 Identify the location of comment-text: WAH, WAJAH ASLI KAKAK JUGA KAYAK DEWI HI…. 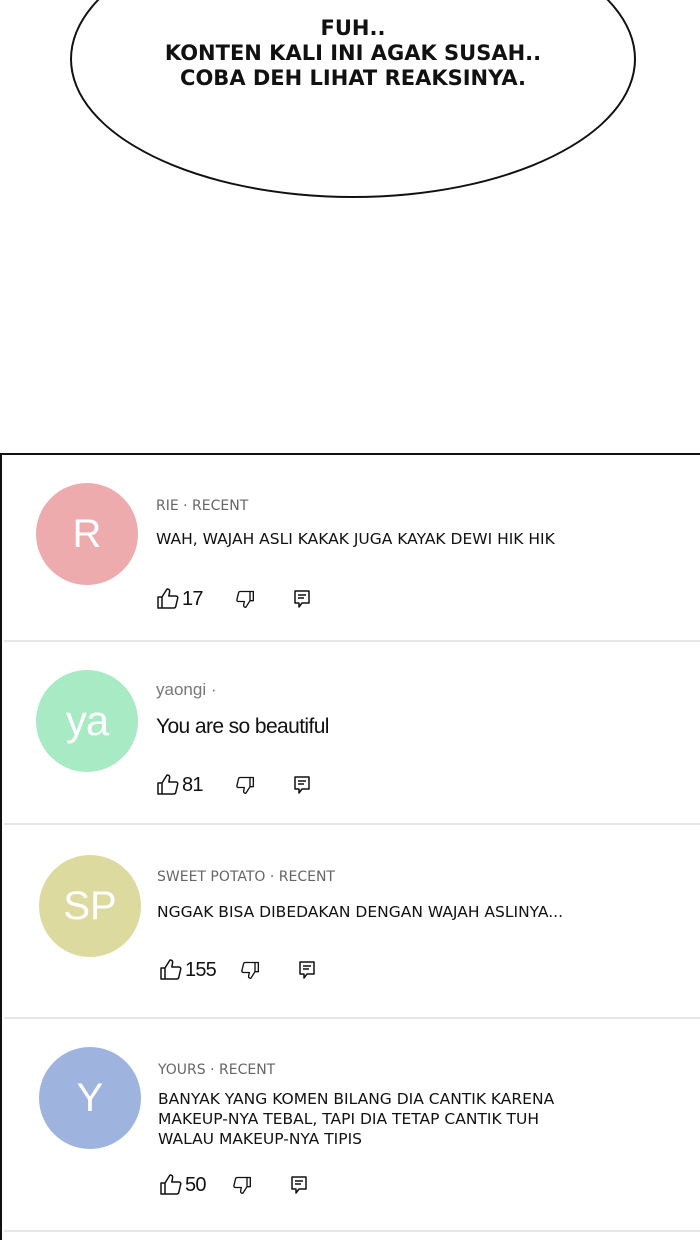
(355, 539).